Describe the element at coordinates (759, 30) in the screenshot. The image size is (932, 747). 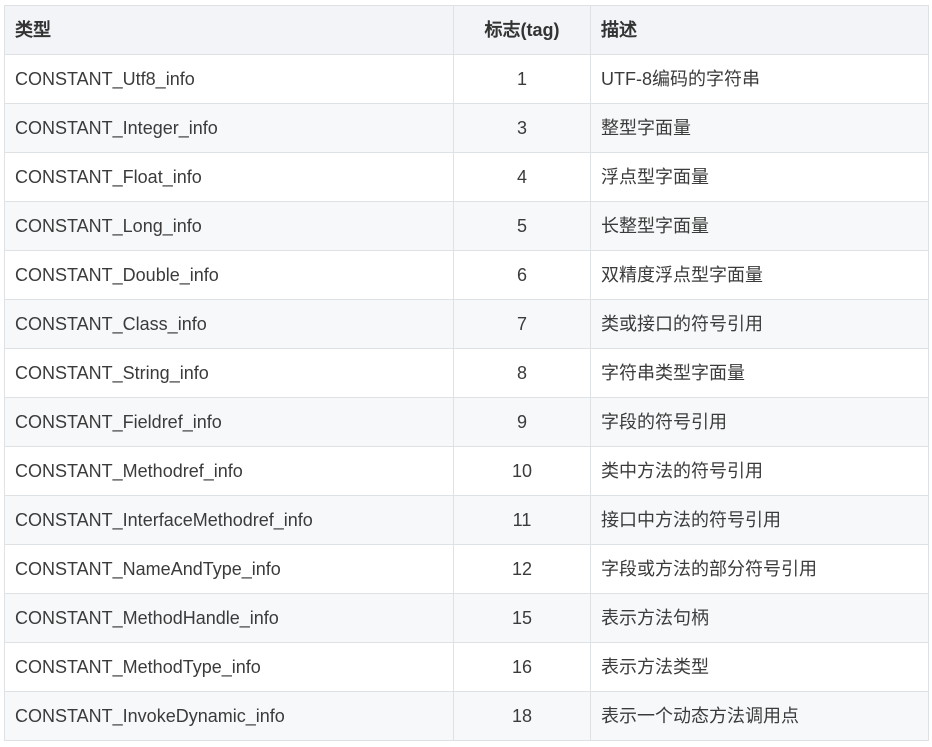
I see `header-description: 描述` at that location.